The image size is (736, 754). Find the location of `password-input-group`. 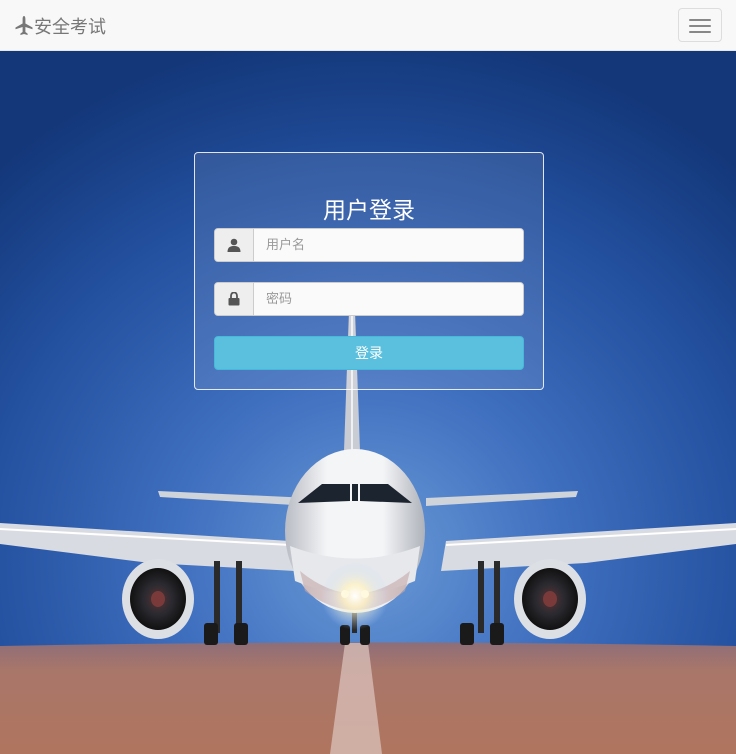

password-input-group is located at coordinates (369, 299).